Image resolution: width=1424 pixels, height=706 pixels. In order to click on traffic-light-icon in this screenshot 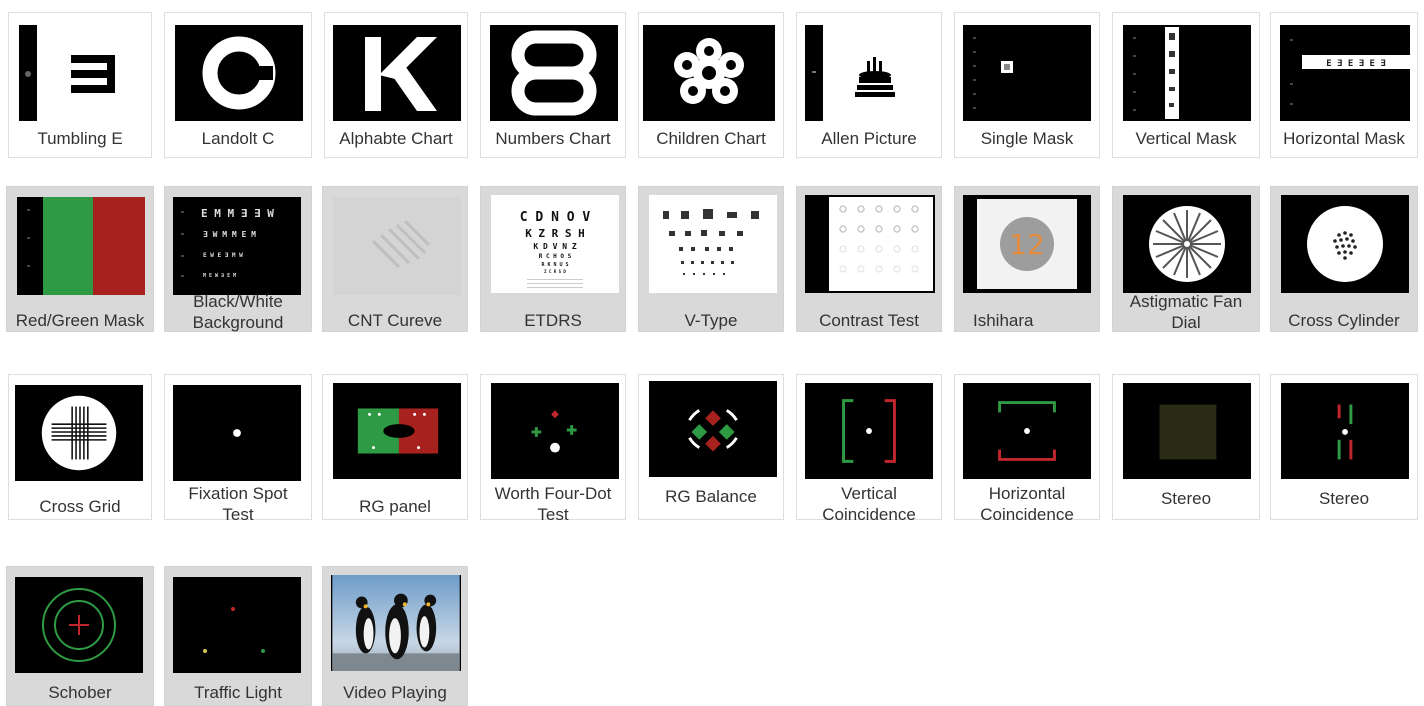, I will do `click(237, 625)`.